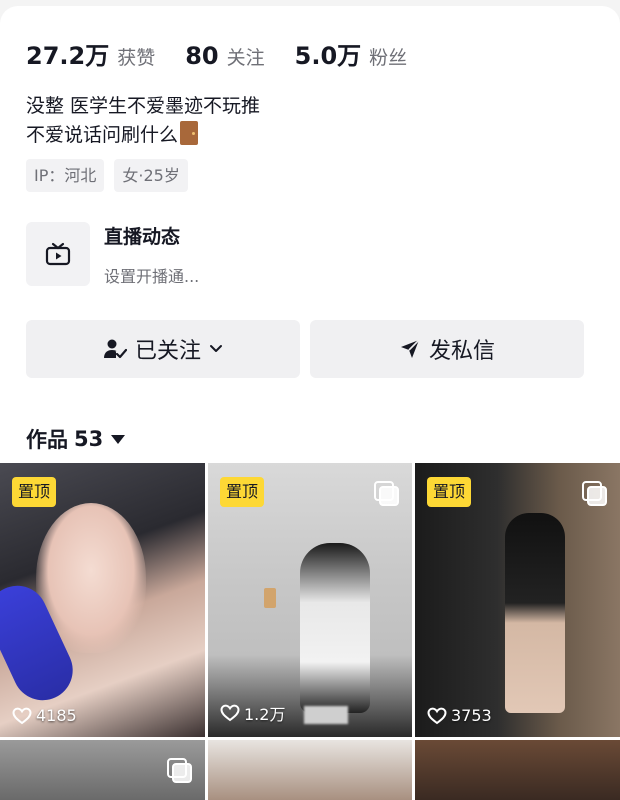  I want to click on stat-value: 80, so click(202, 56).